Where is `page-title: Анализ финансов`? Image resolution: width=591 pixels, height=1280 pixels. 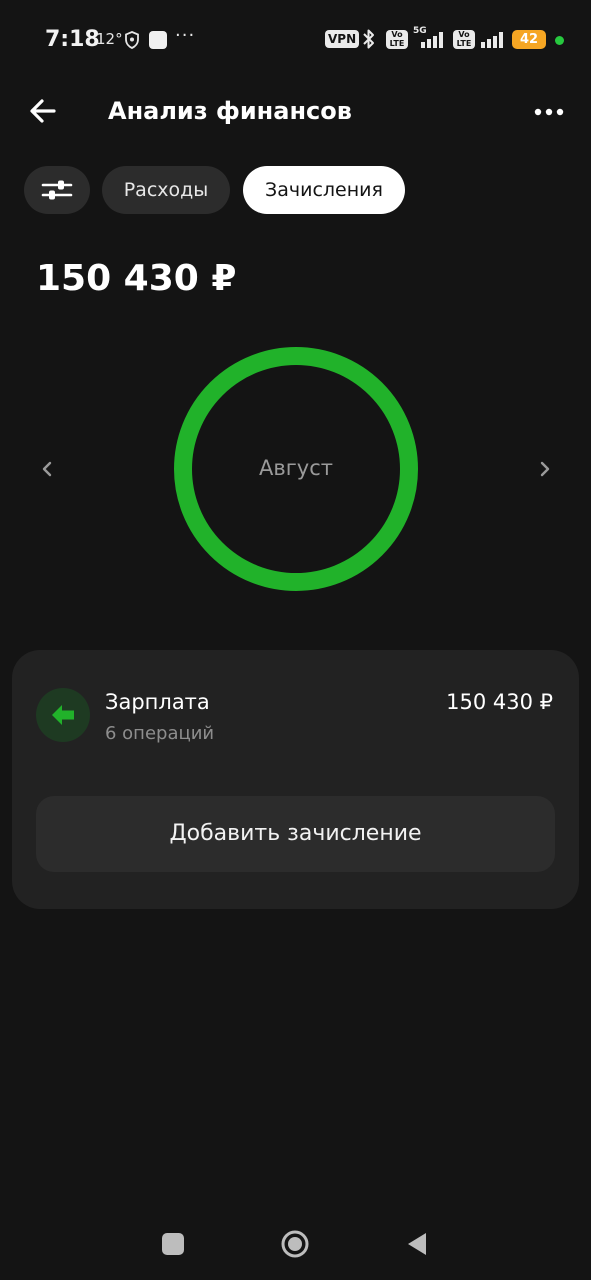
page-title: Анализ финансов is located at coordinates (230, 111).